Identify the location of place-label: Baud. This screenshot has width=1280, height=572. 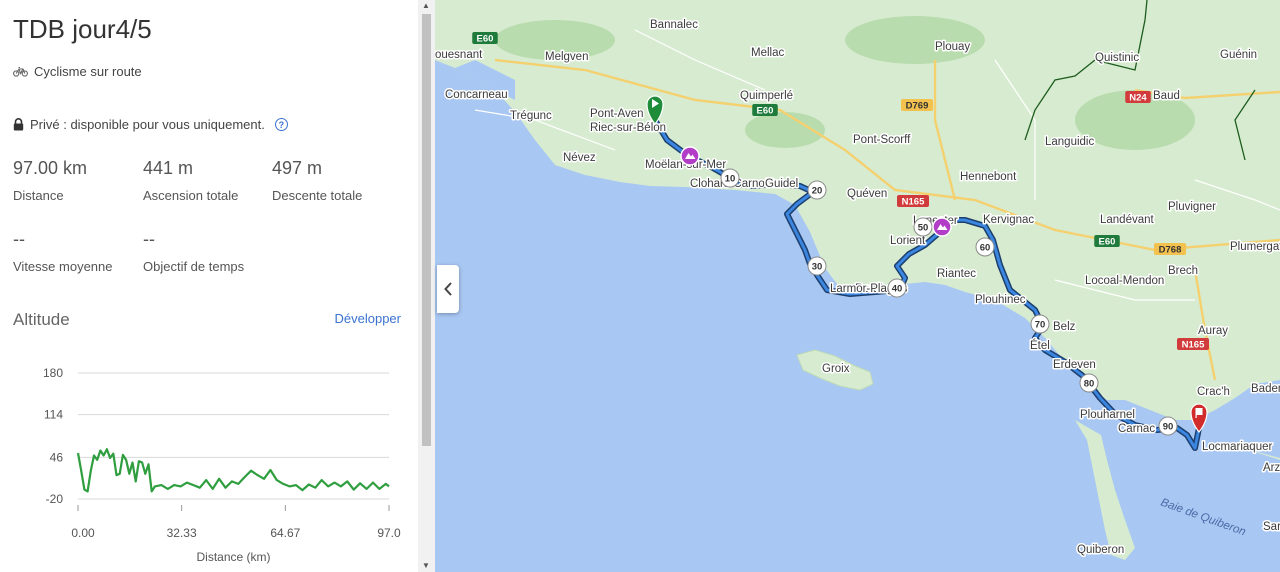
(1166, 96).